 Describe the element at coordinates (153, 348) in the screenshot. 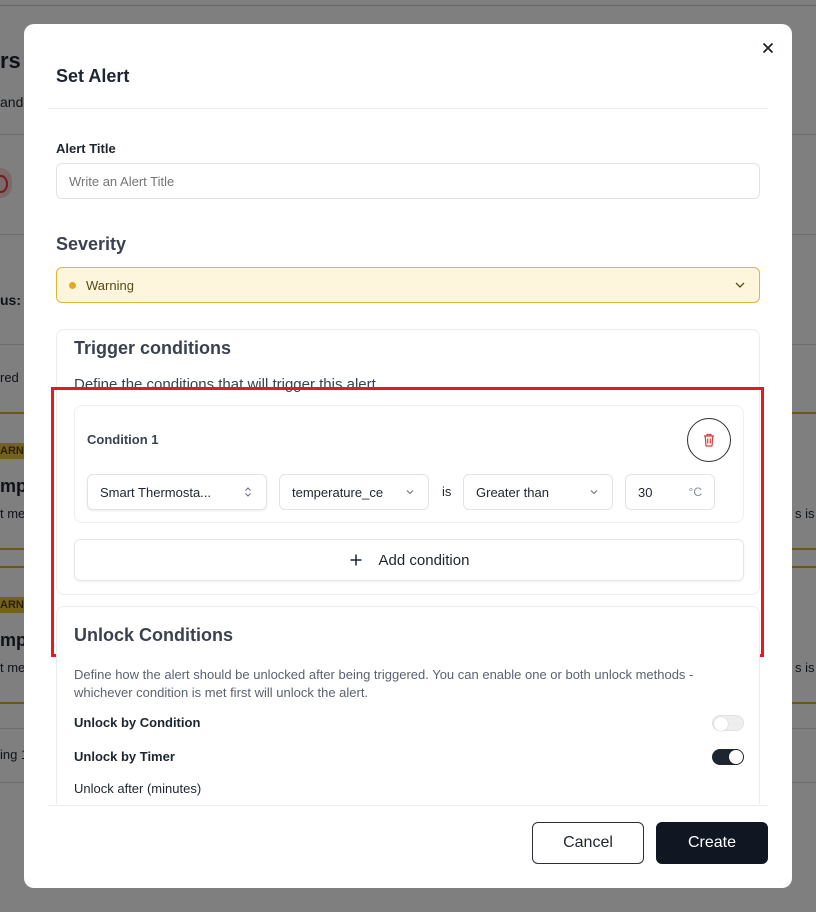

I see `trigger-title: Trigger conditions` at that location.